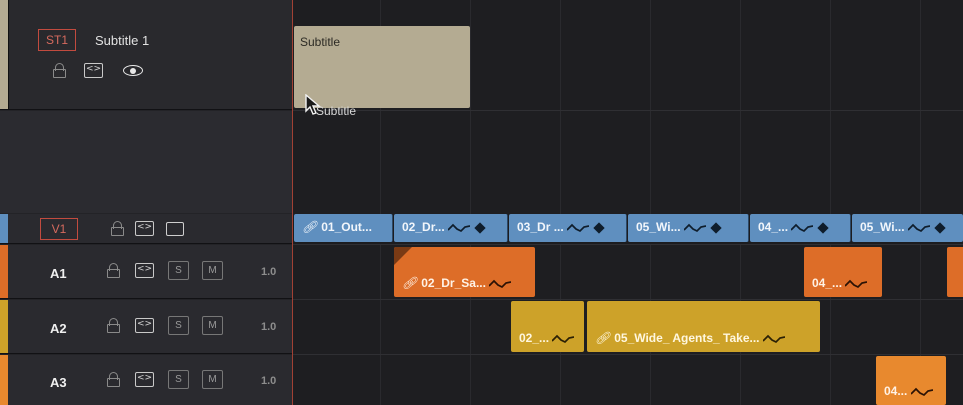  I want to click on subtitle-clip-label: Subtitle, so click(320, 42).